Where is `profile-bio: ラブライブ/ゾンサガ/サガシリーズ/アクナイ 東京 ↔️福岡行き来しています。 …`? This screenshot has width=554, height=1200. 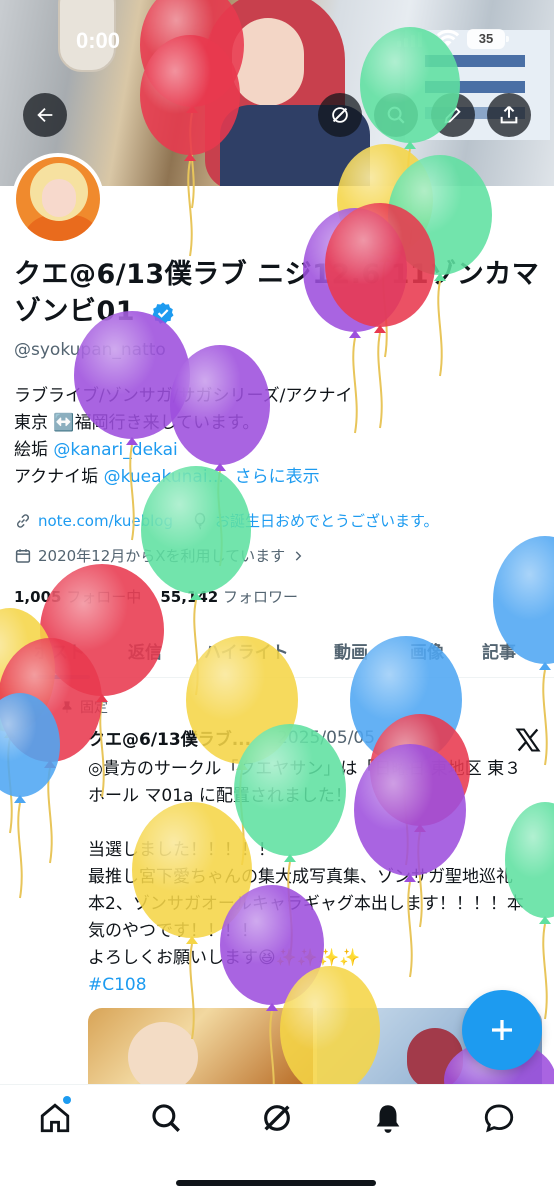
profile-bio: ラブライブ/ゾンサガ/サガシリーズ/アクナイ 東京 ↔️福岡行き来しています。 … is located at coordinates (274, 437).